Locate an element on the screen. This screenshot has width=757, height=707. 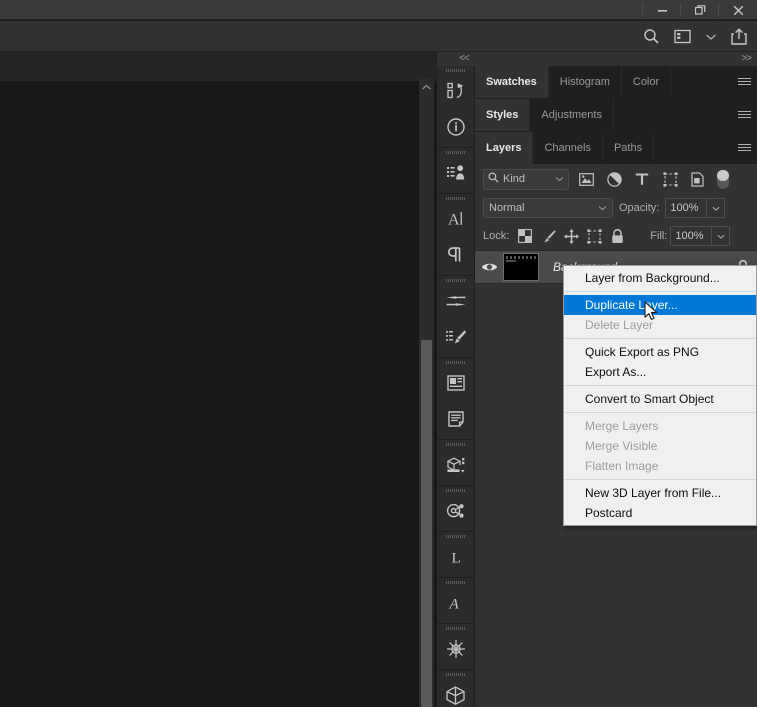
menu-item-quick-export-as-png: Quick Export as PNG is located at coordinates (660, 352).